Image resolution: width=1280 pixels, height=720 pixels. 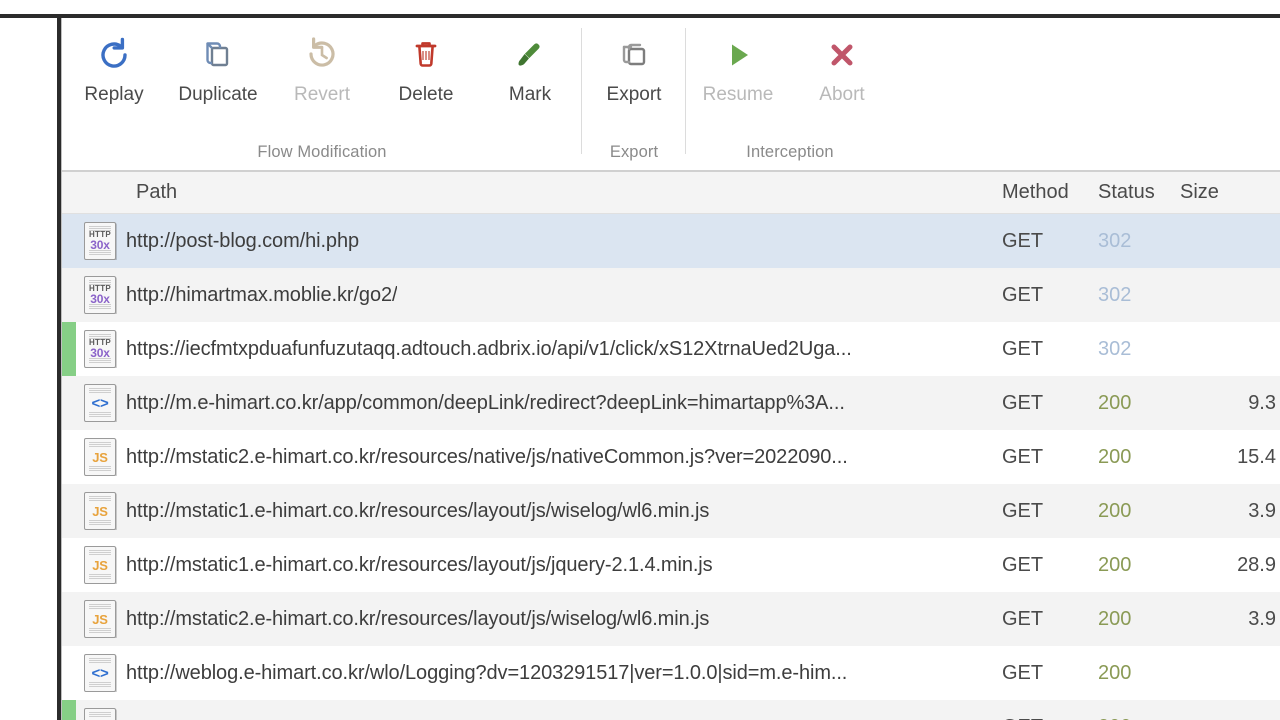 I want to click on replay-button-label: Replay, so click(x=114, y=94).